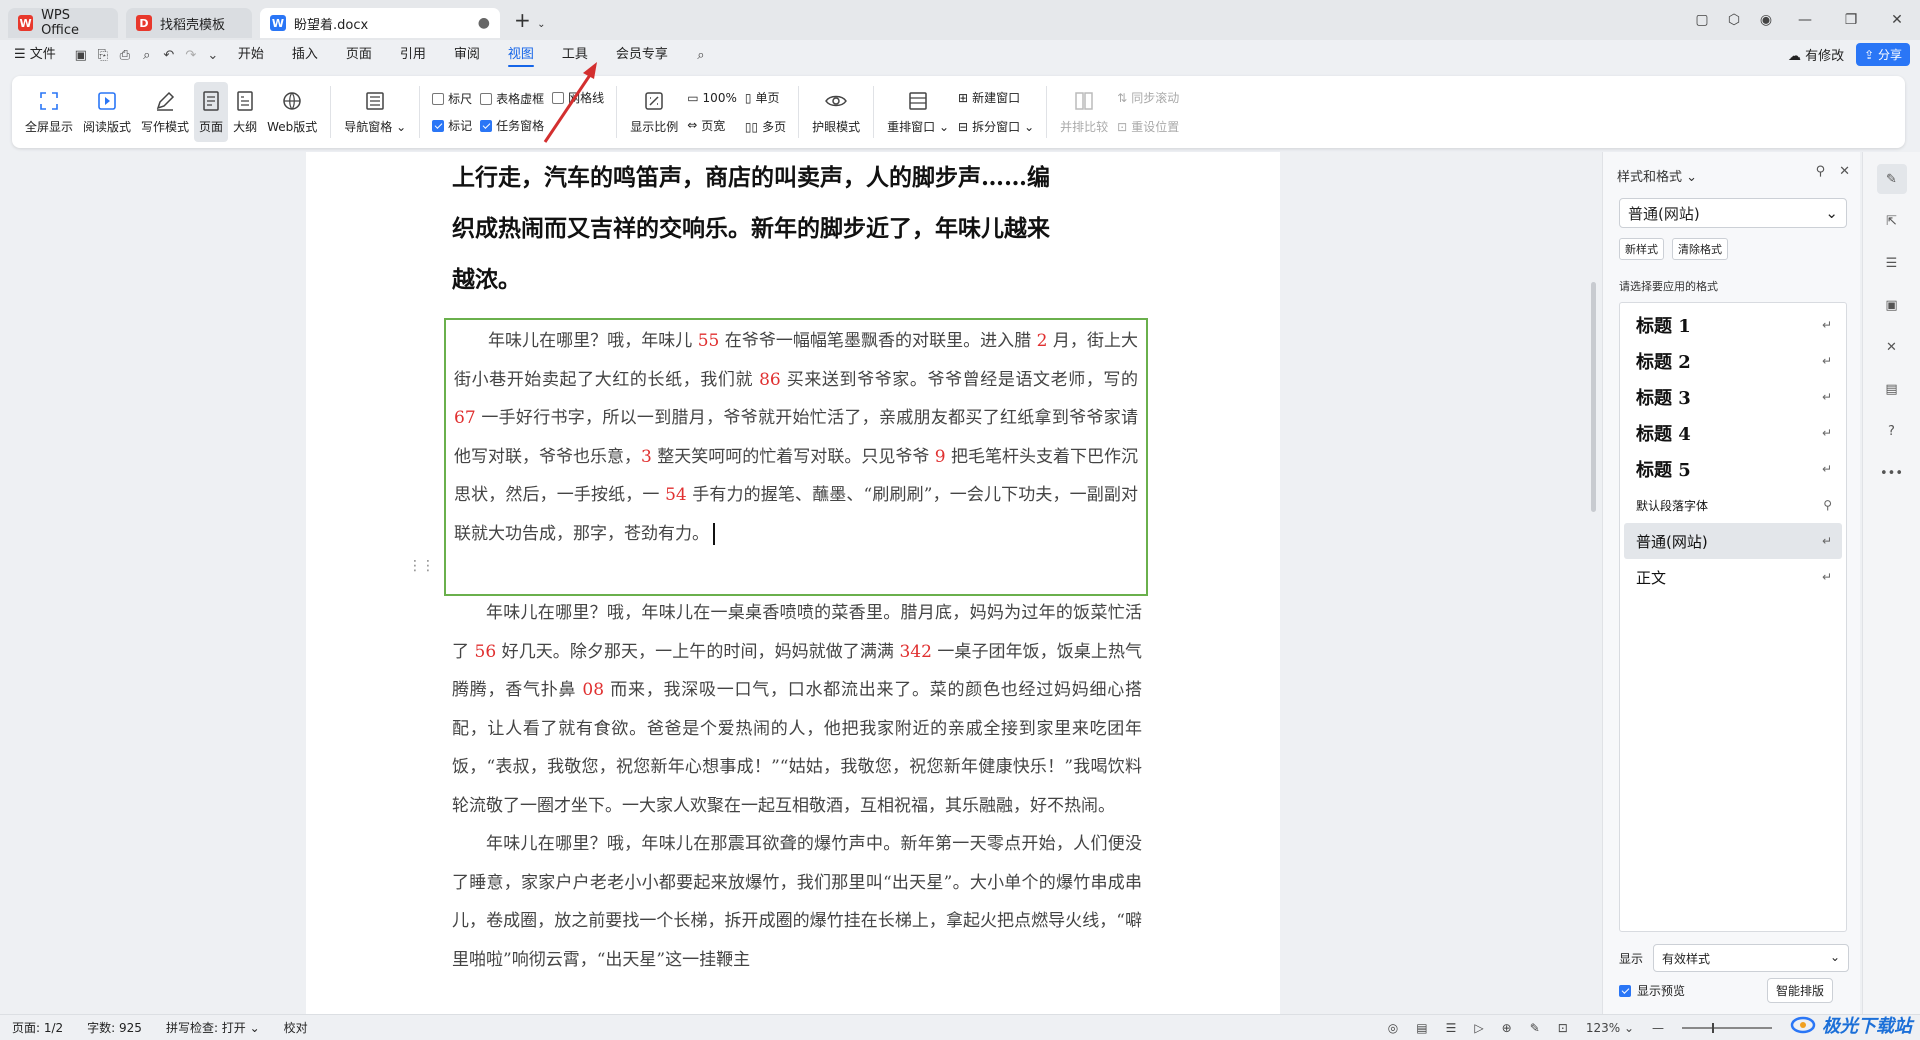 The image size is (1920, 1040). Describe the element at coordinates (1844, 171) in the screenshot. I see `close-icon: ✕` at that location.